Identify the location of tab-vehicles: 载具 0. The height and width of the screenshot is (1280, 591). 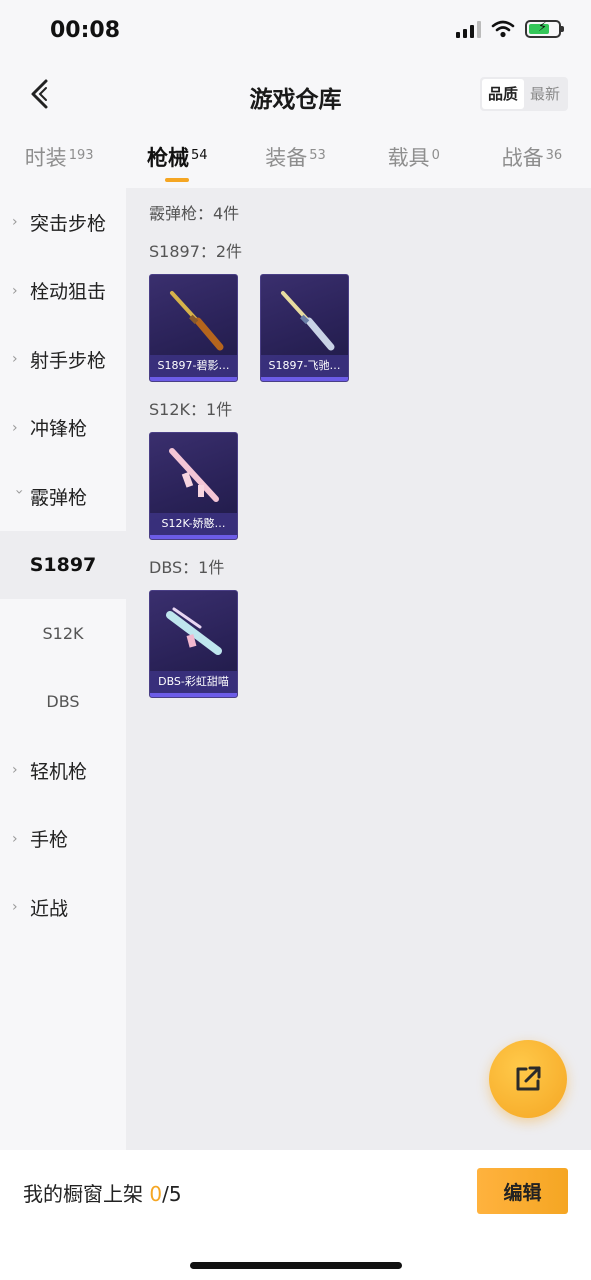
(414, 159).